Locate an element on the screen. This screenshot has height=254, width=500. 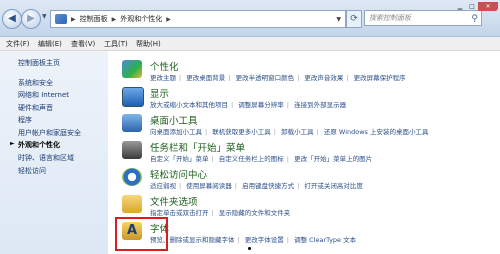
address-dropdown-icon: ▼ is located at coordinates (338, 19).